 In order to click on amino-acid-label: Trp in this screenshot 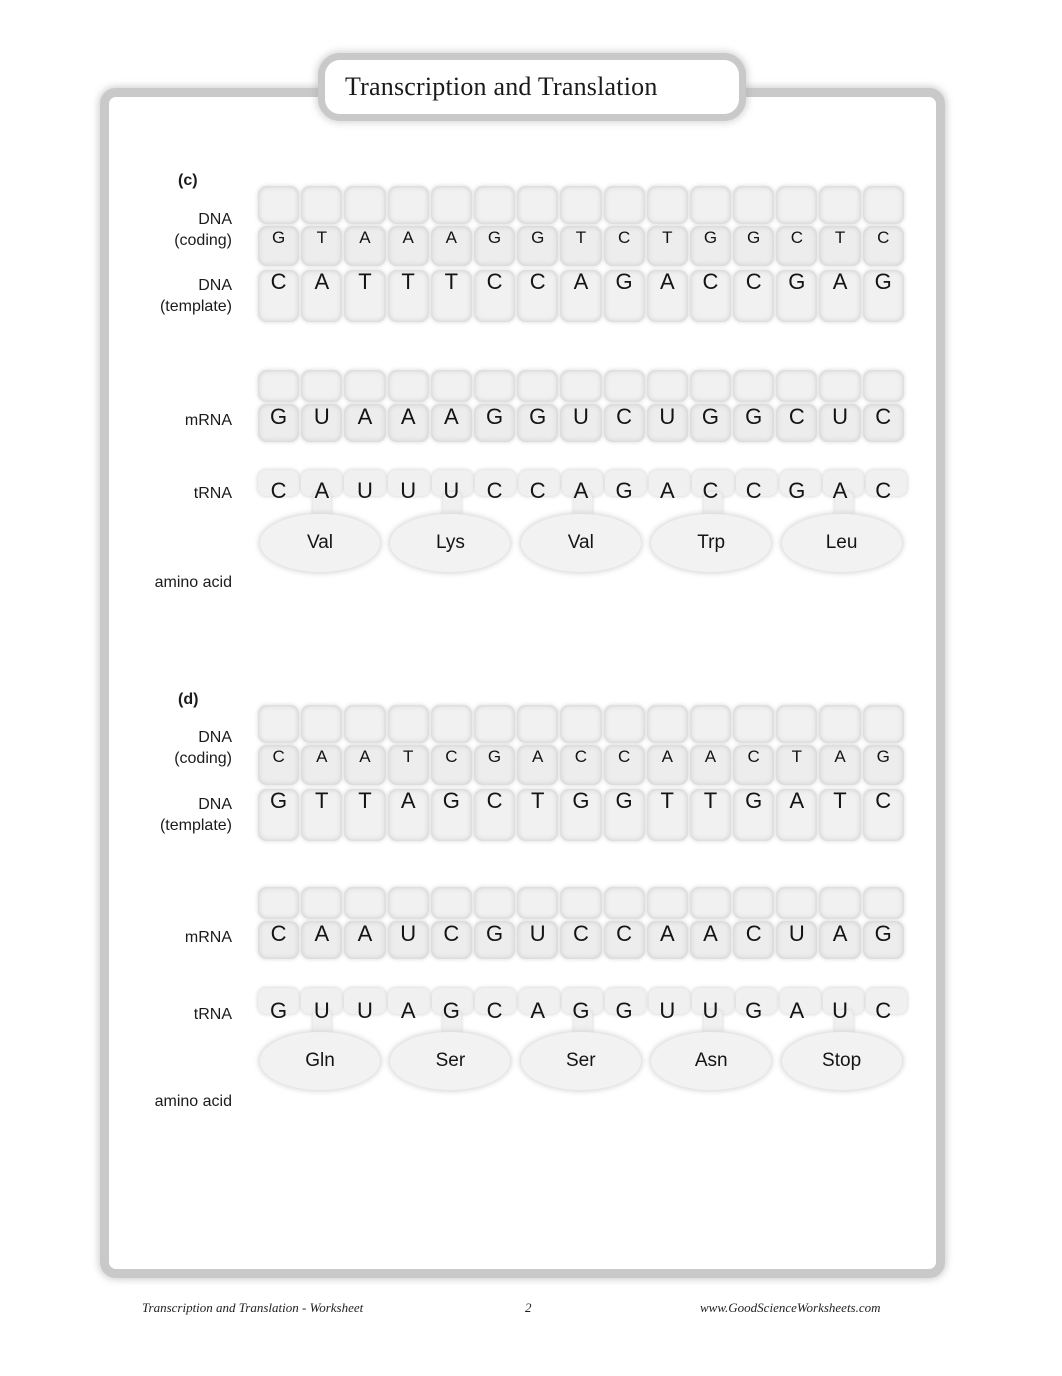, I will do `click(711, 542)`.